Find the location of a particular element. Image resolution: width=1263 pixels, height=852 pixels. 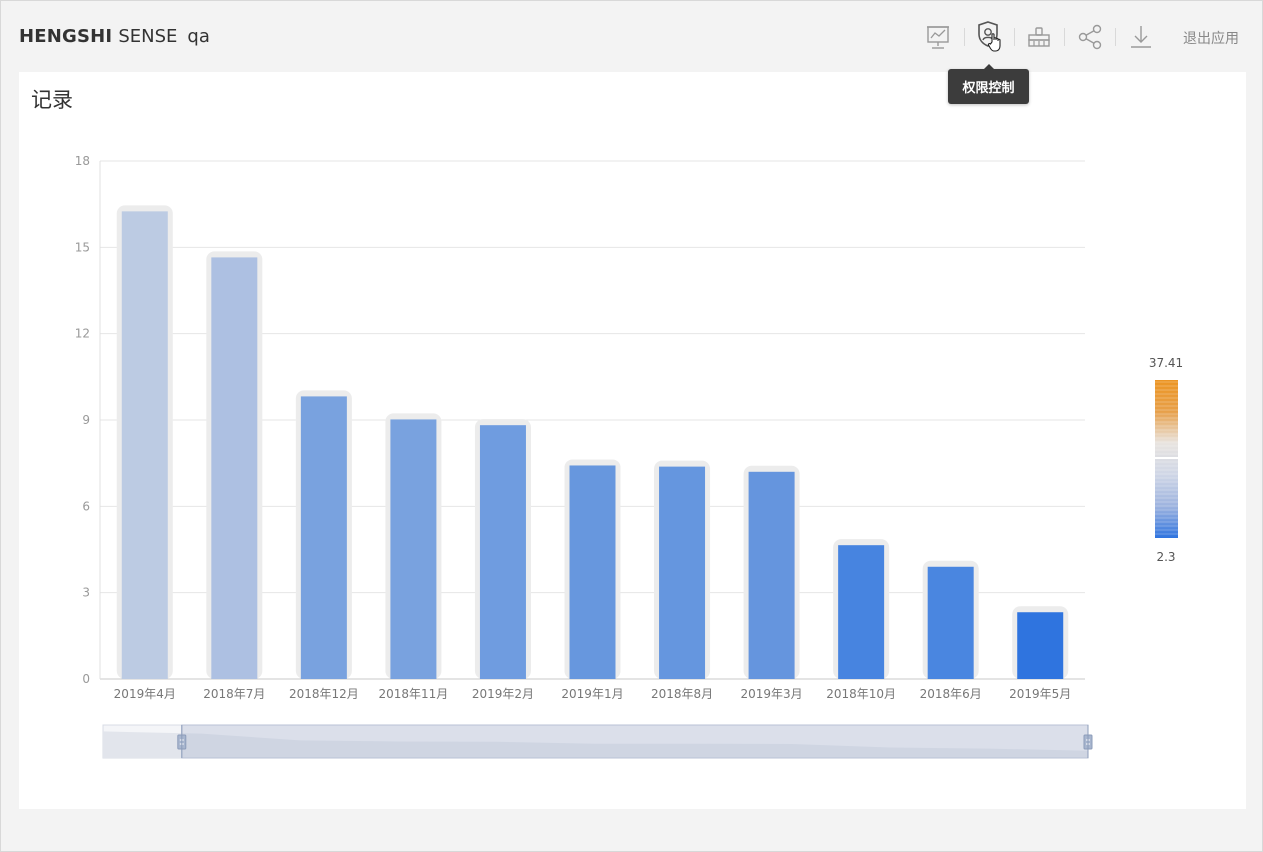

x-tick-label: 2018年6月 is located at coordinates (951, 694).